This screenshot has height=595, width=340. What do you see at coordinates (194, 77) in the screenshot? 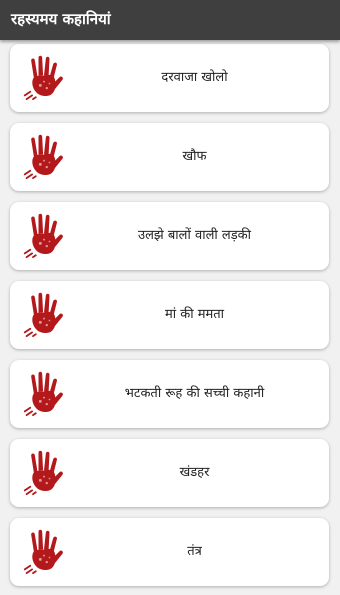
I see `story-title: दरवाजा खोलो` at bounding box center [194, 77].